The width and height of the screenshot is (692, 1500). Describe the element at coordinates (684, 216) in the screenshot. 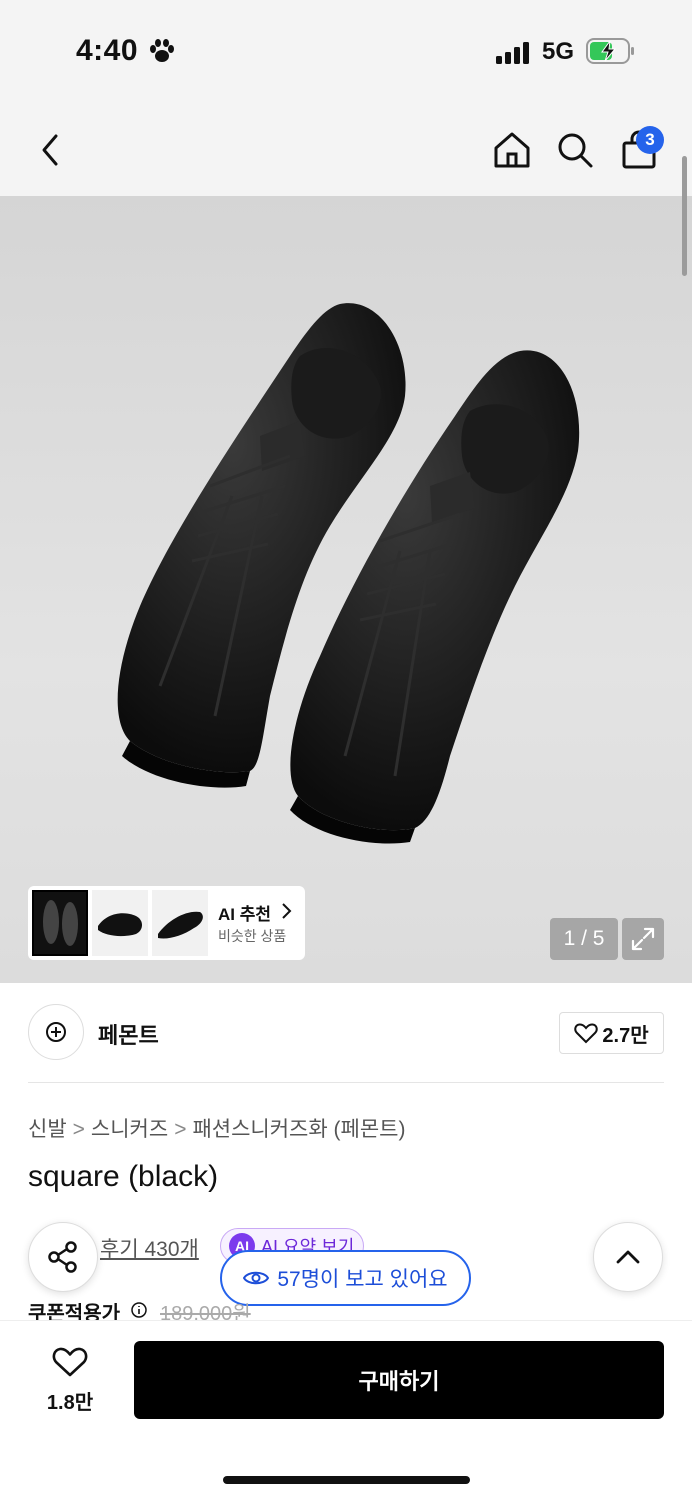

I see `scrollbar` at that location.